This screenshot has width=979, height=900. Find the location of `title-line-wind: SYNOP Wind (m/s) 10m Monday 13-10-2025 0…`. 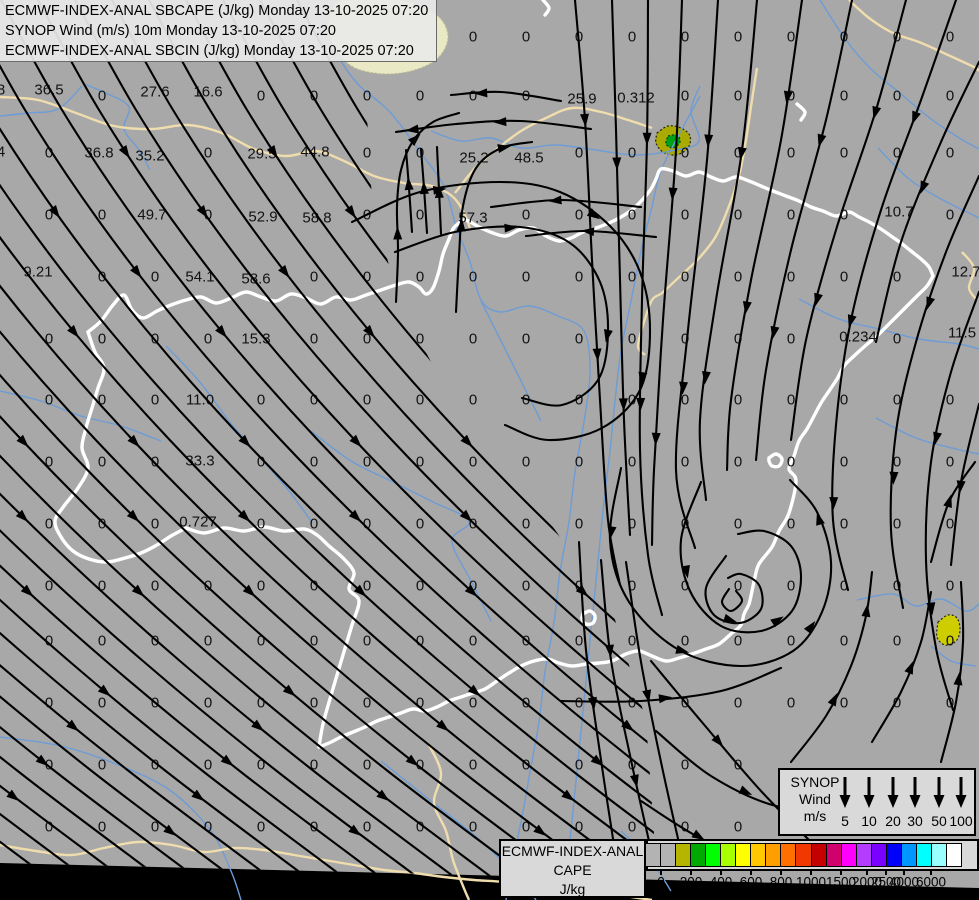

title-line-wind: SYNOP Wind (m/s) 10m Monday 13-10-2025 0… is located at coordinates (170, 31).